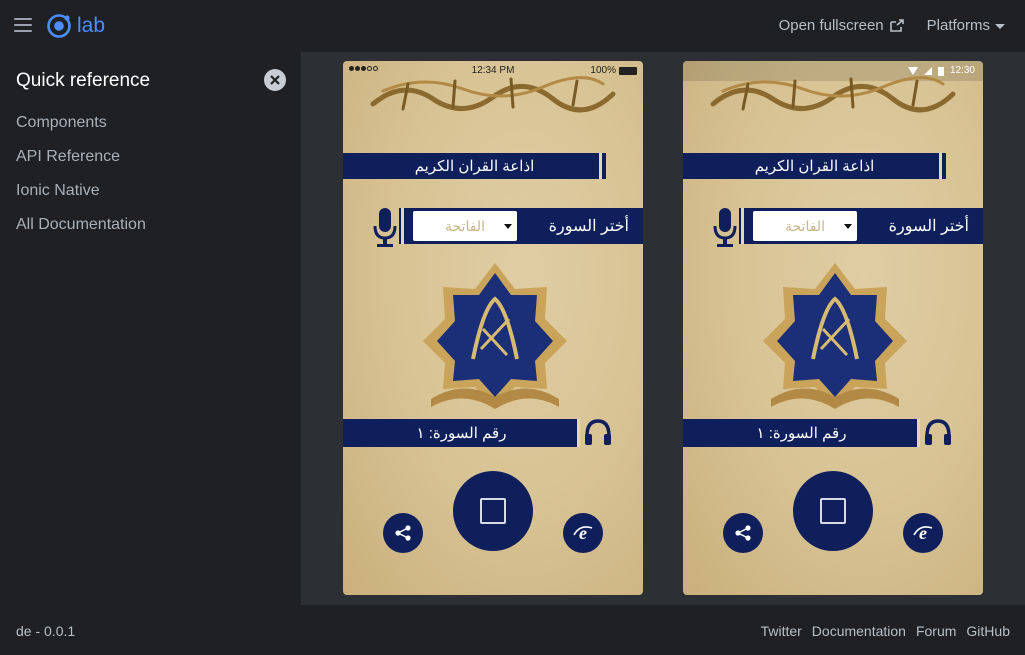  What do you see at coordinates (83, 80) in the screenshot?
I see `sidebar-title: Quick reference` at bounding box center [83, 80].